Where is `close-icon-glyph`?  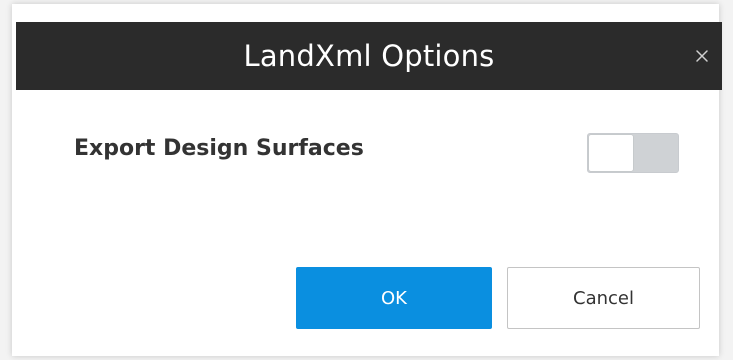
close-icon-glyph is located at coordinates (702, 56).